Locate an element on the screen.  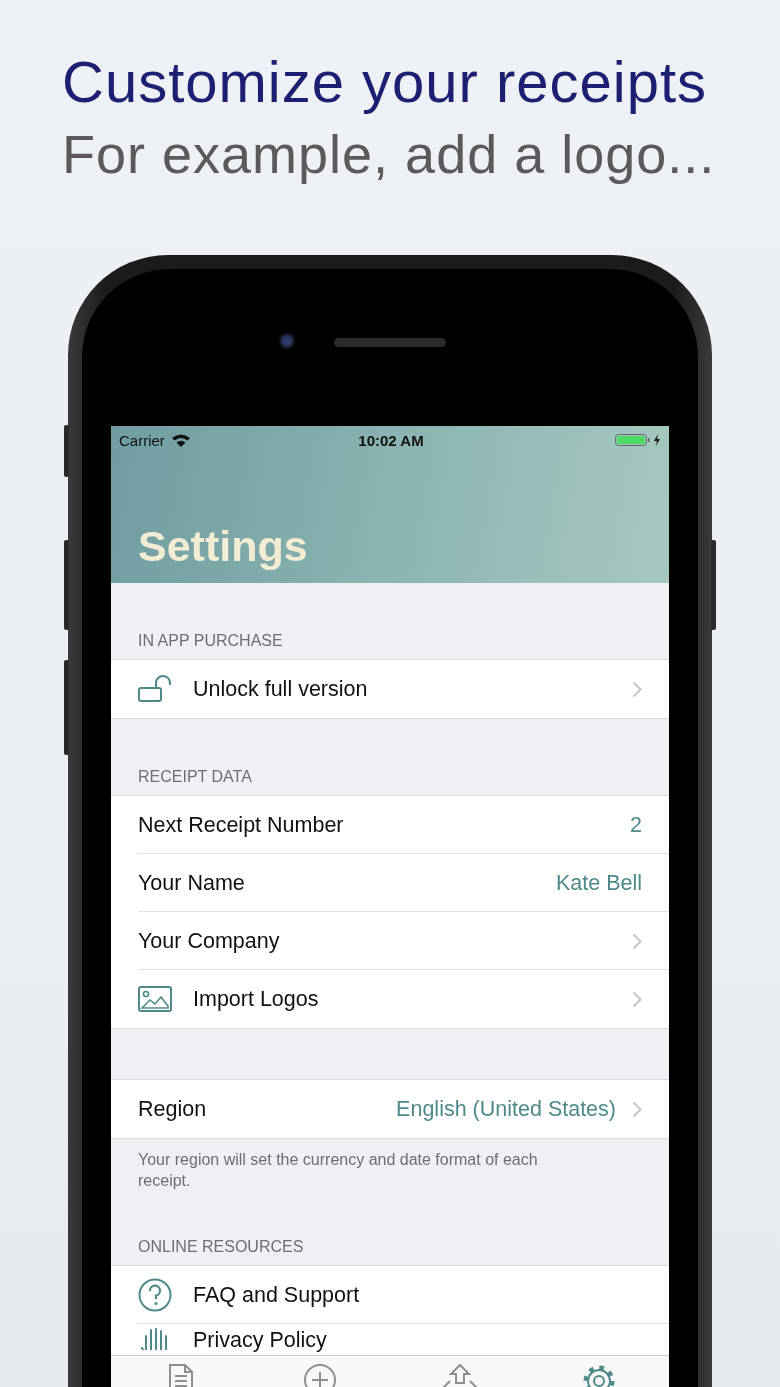
section-header: IN APP PURCHASE is located at coordinates (210, 641).